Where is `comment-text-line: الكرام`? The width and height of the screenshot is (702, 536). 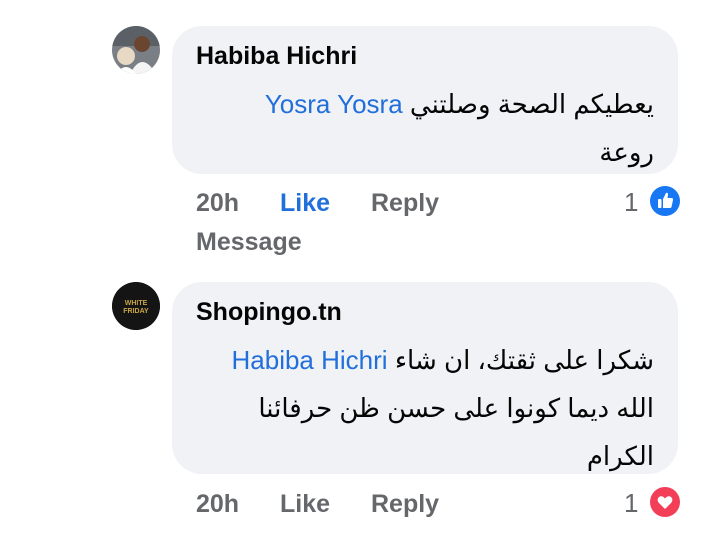
comment-text-line: الكرام is located at coordinates (620, 456).